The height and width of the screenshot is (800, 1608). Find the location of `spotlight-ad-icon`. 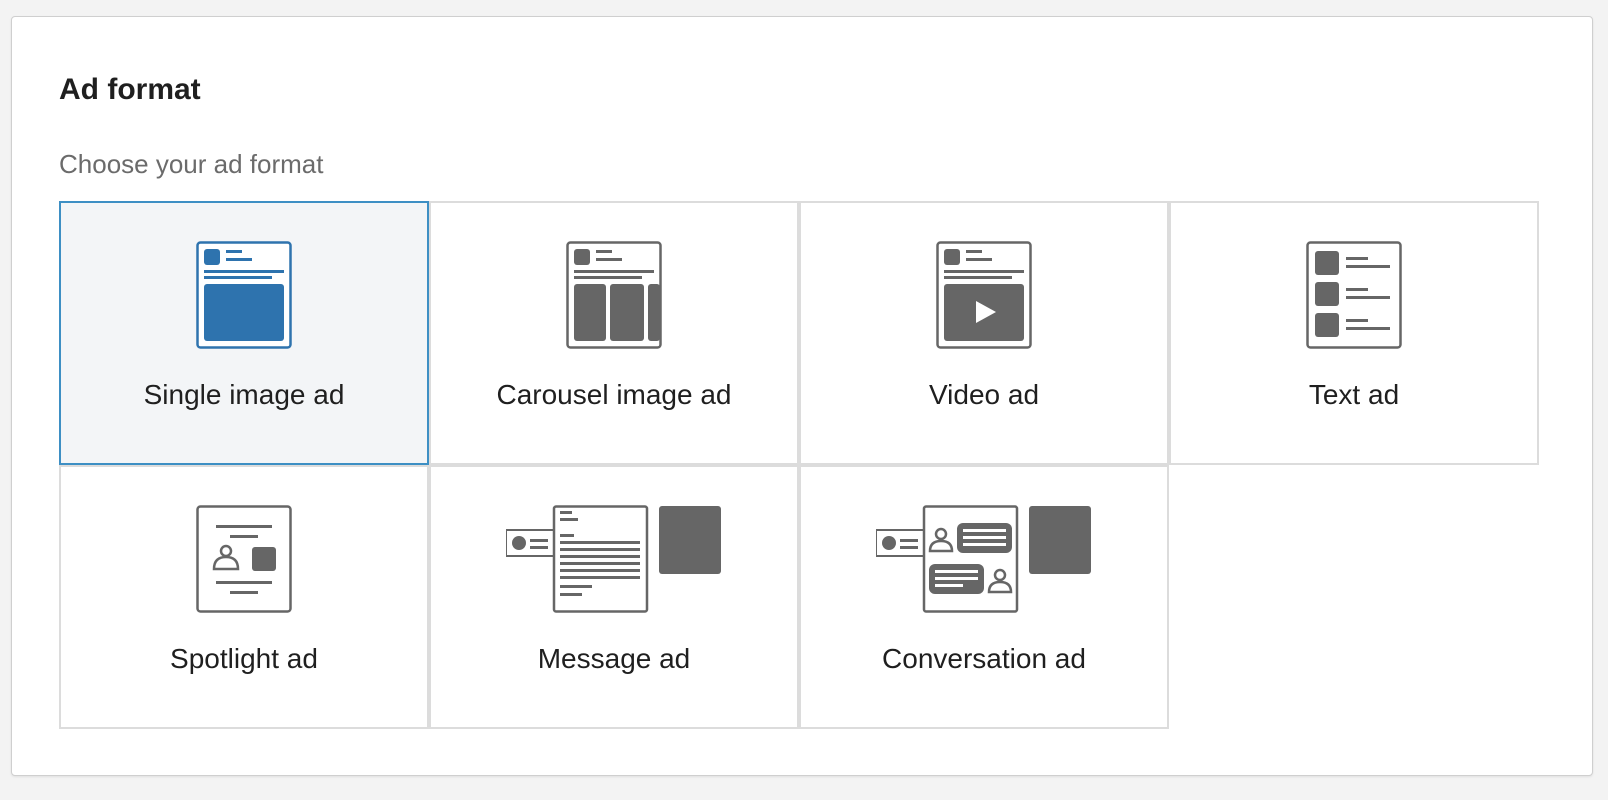

spotlight-ad-icon is located at coordinates (244, 559).